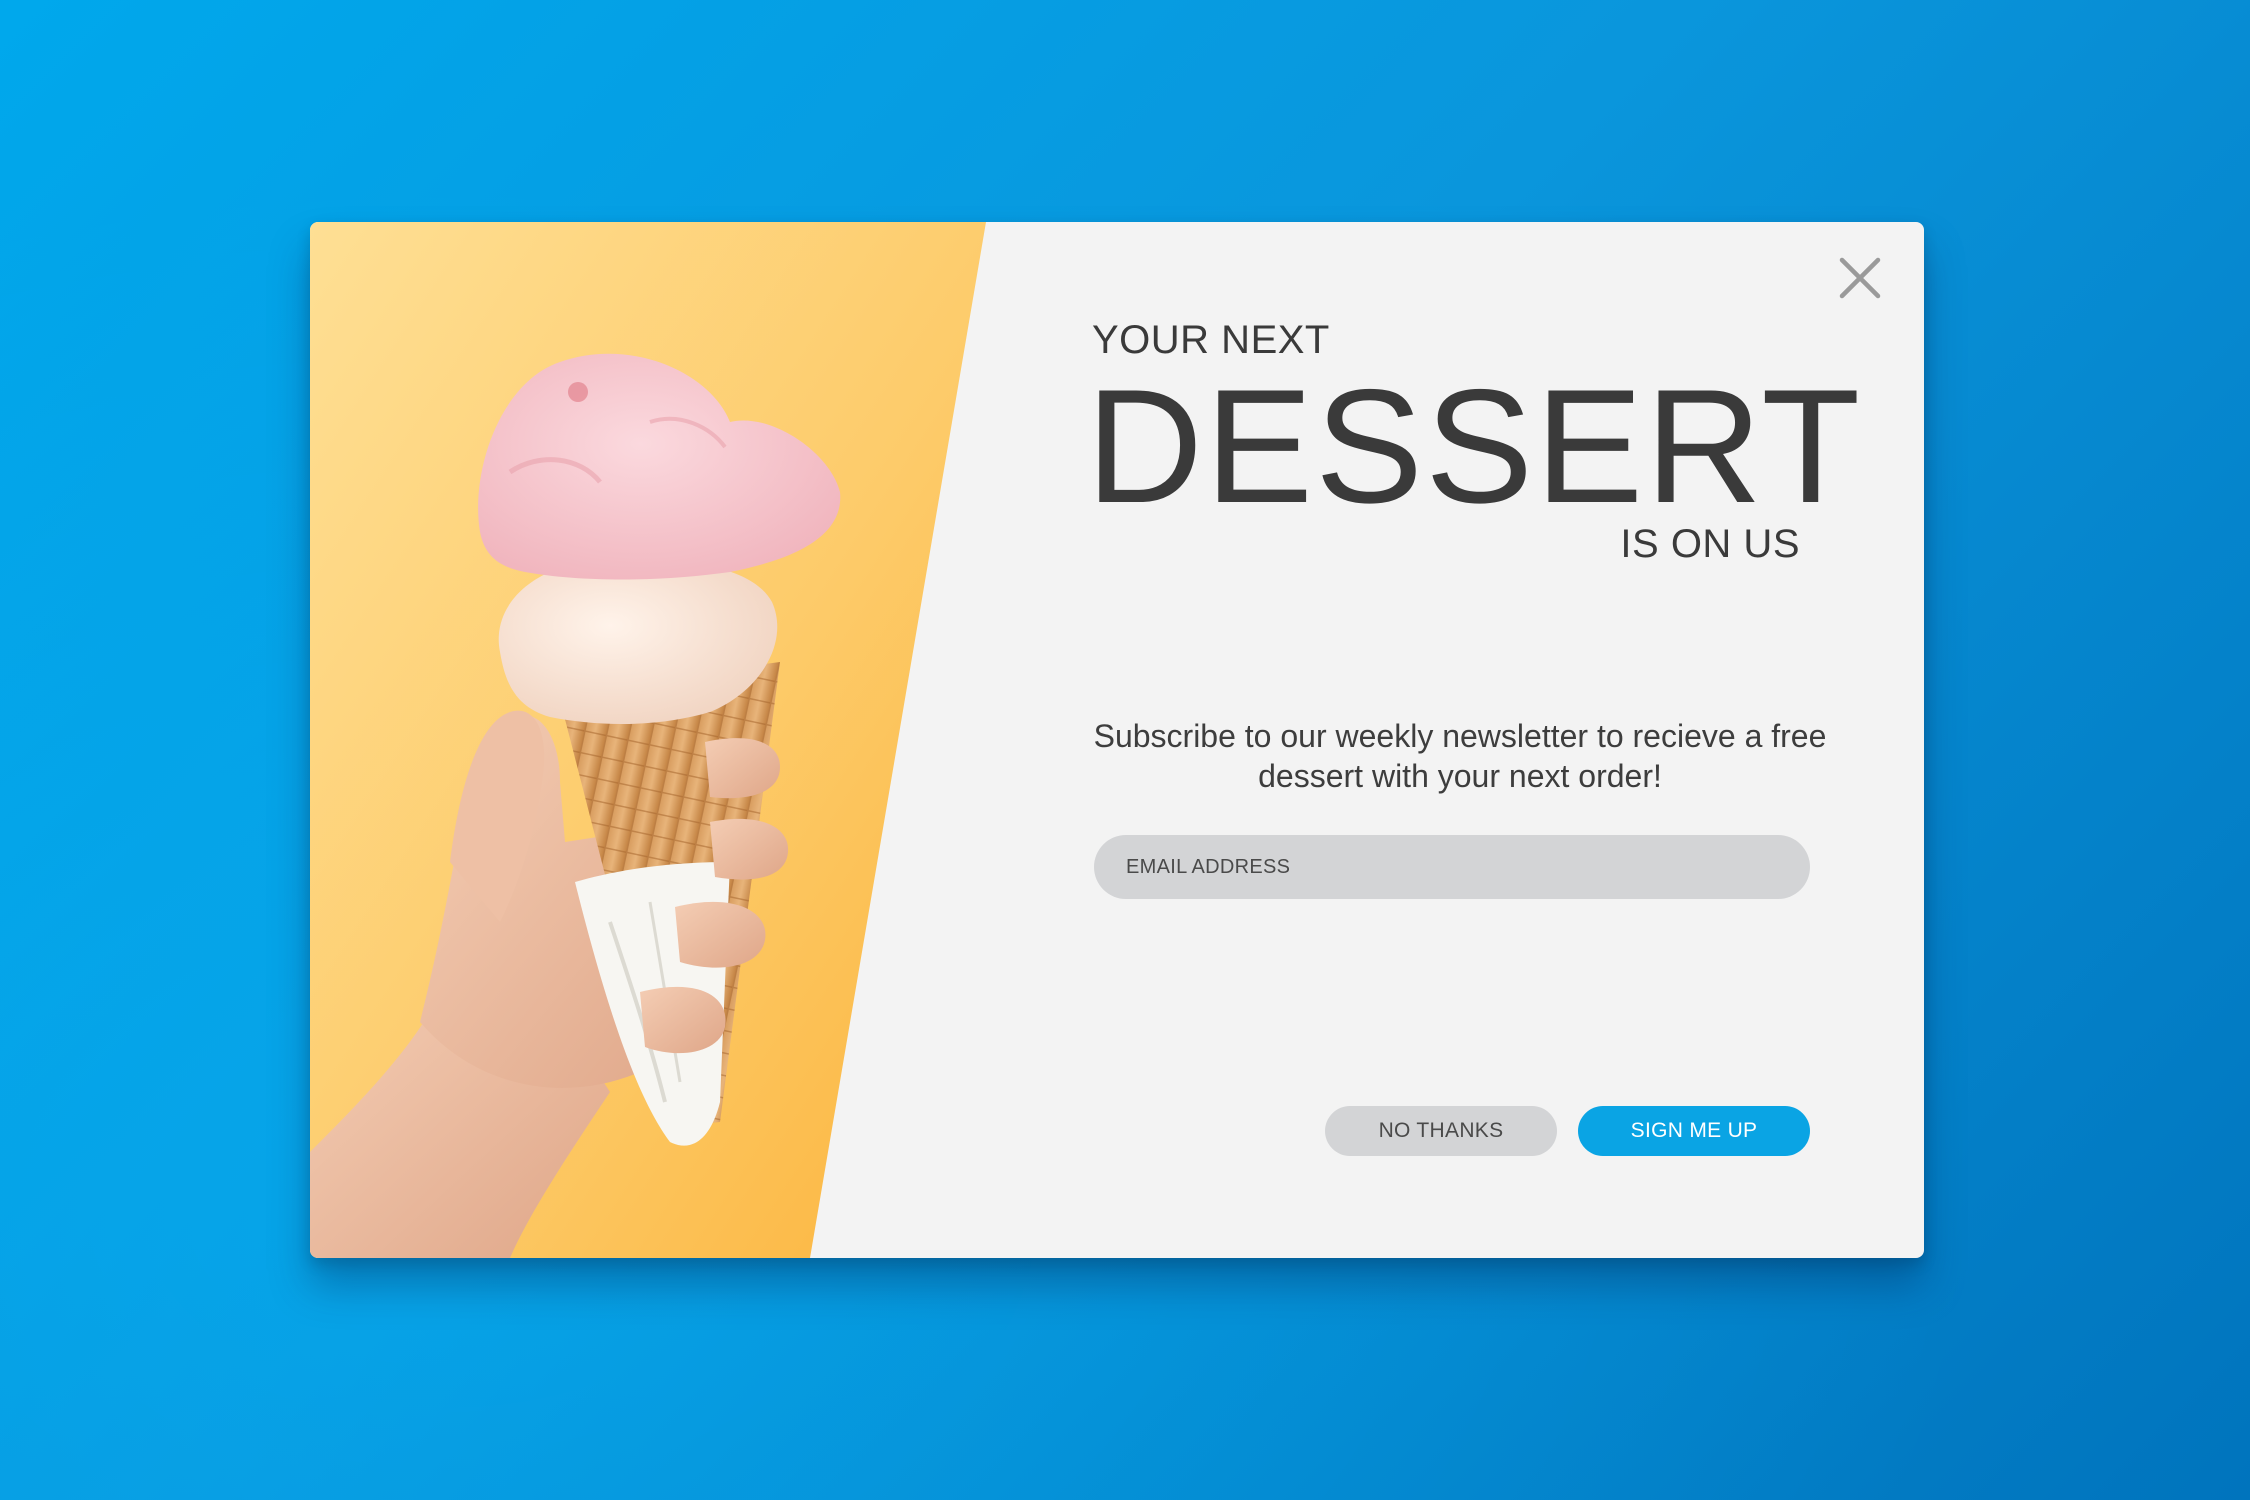  Describe the element at coordinates (1474, 446) in the screenshot. I see `headline-main: DESSERT` at that location.